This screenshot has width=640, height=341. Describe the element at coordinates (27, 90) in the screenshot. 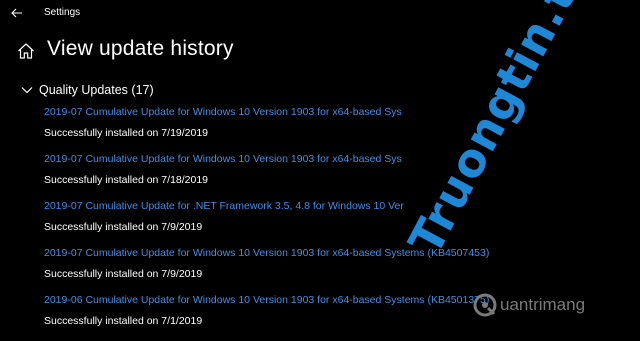

I see `chevron-down-icon` at that location.